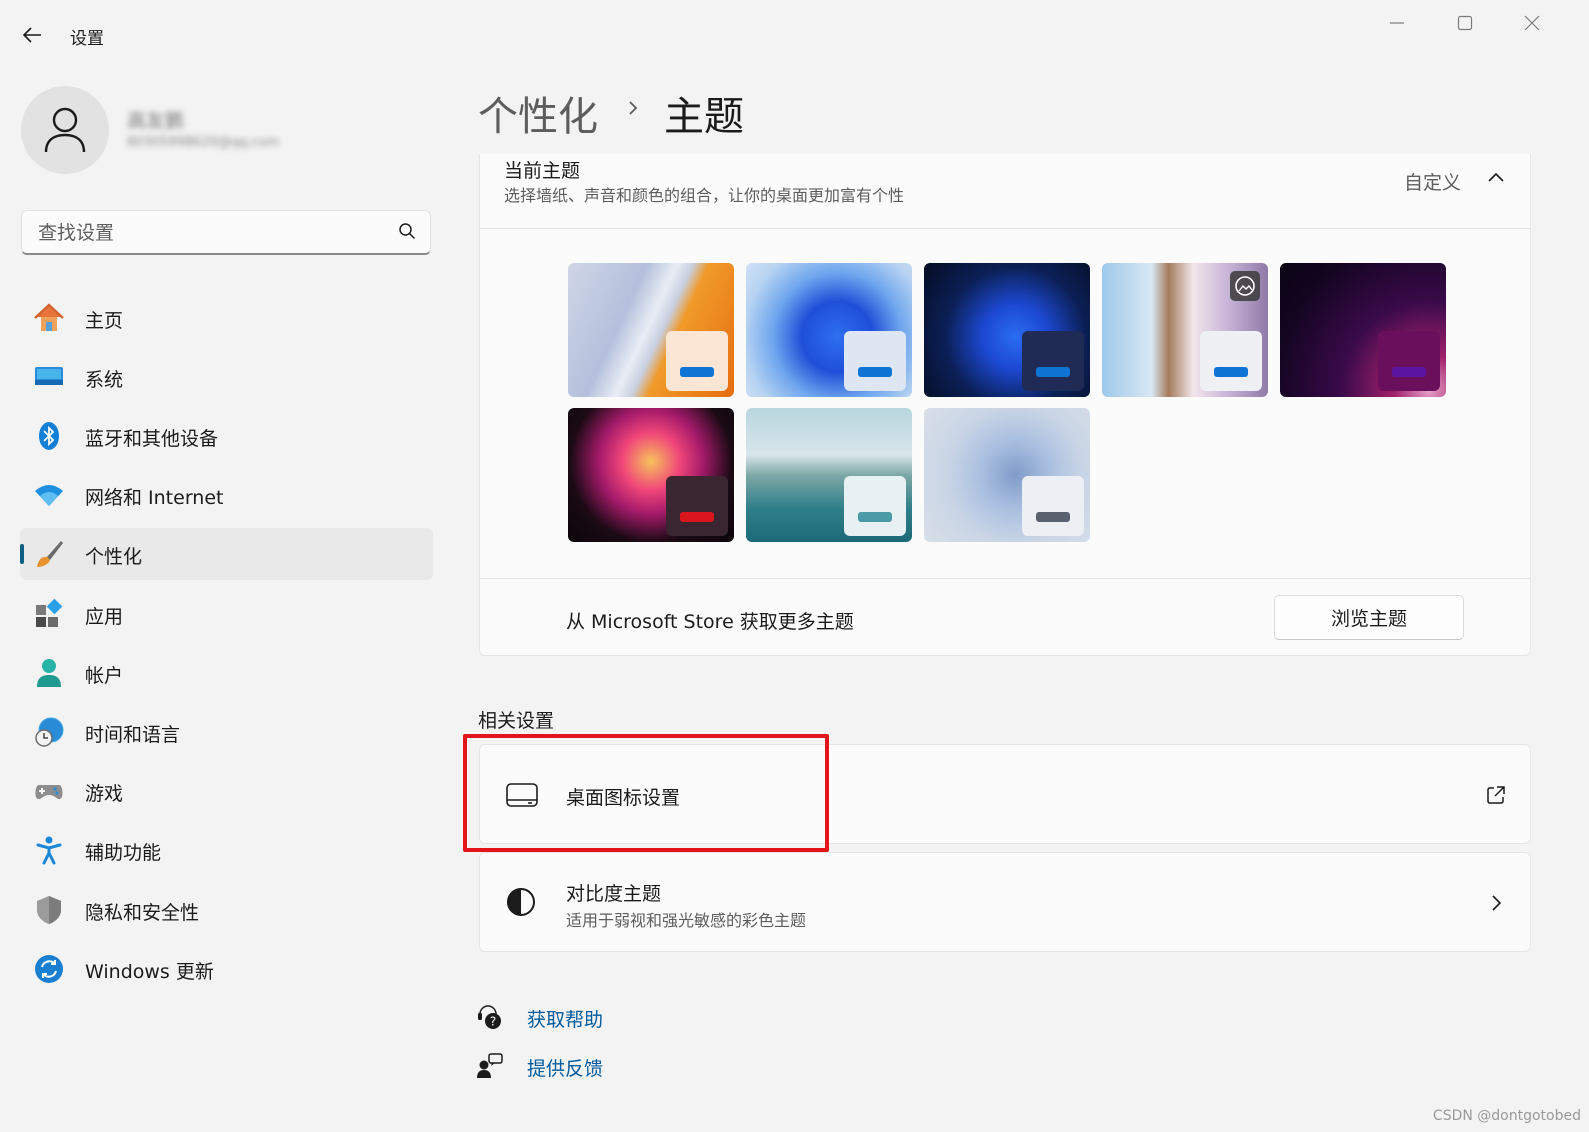  Describe the element at coordinates (142, 913) in the screenshot. I see `nav-label: 隐私和安全性` at that location.